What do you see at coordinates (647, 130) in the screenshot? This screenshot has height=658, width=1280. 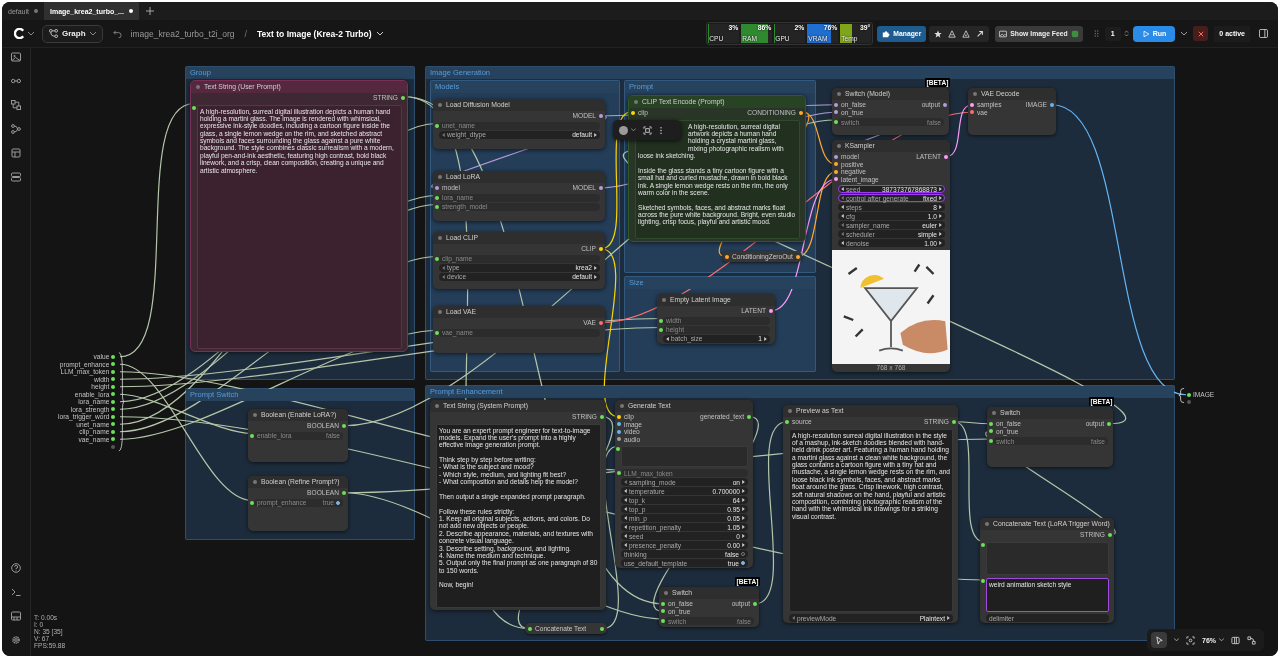 I see `frame-icon` at bounding box center [647, 130].